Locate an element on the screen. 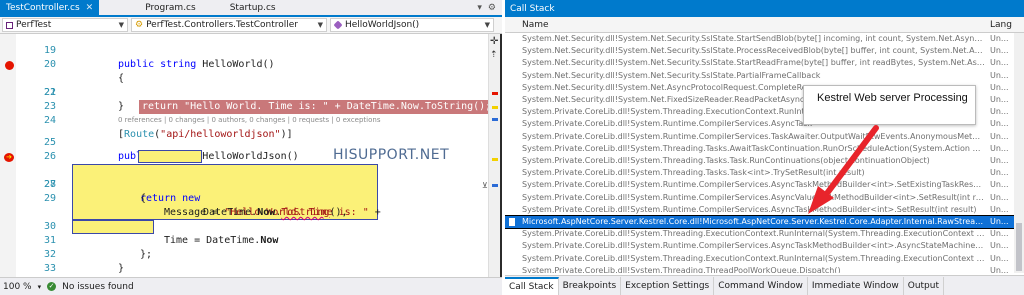 The image size is (1024, 295). scroll-thumb is located at coordinates (1019, 247).